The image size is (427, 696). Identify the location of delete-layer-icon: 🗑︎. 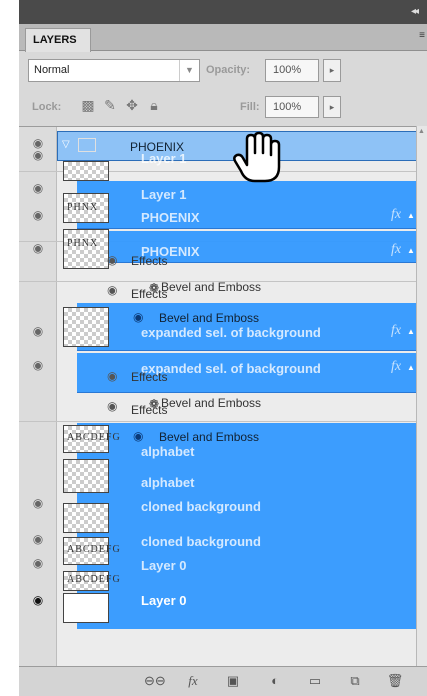
(395, 682).